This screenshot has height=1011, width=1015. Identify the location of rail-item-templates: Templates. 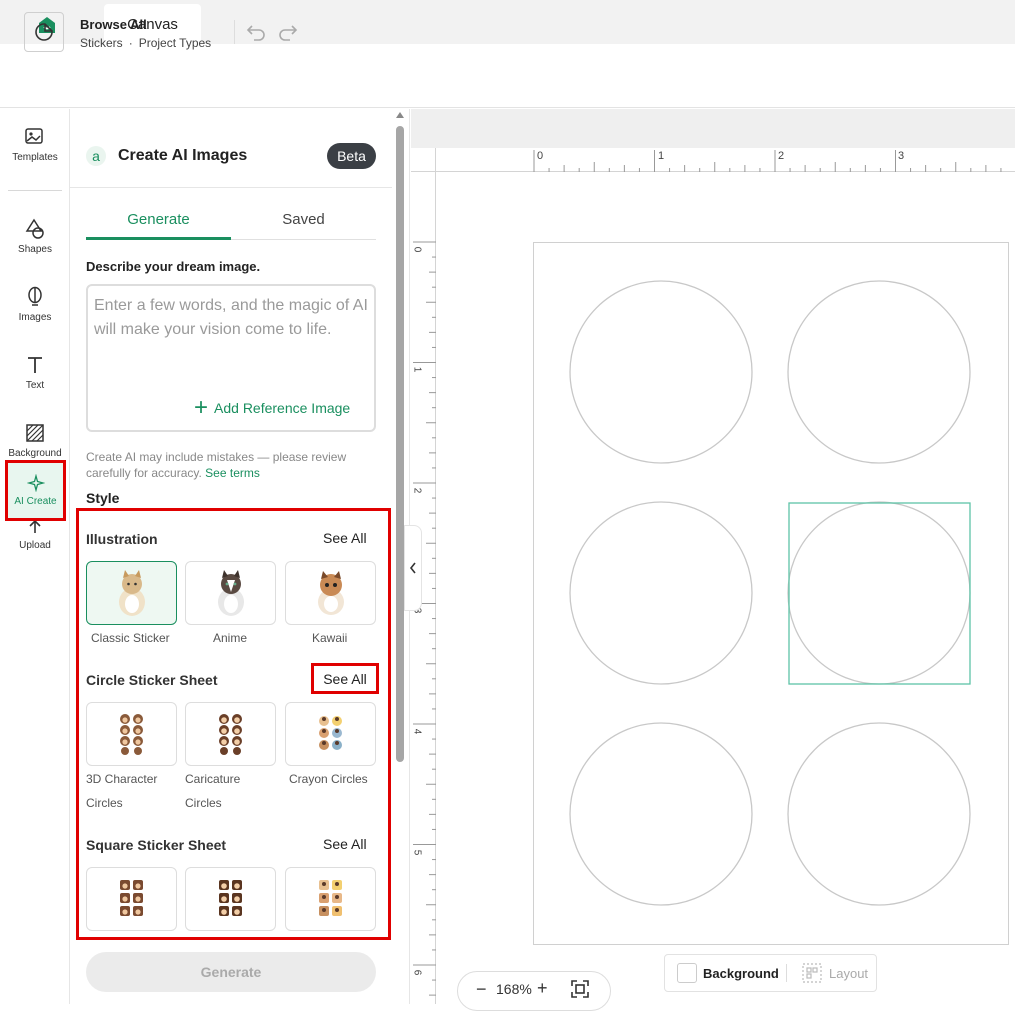
(35, 148).